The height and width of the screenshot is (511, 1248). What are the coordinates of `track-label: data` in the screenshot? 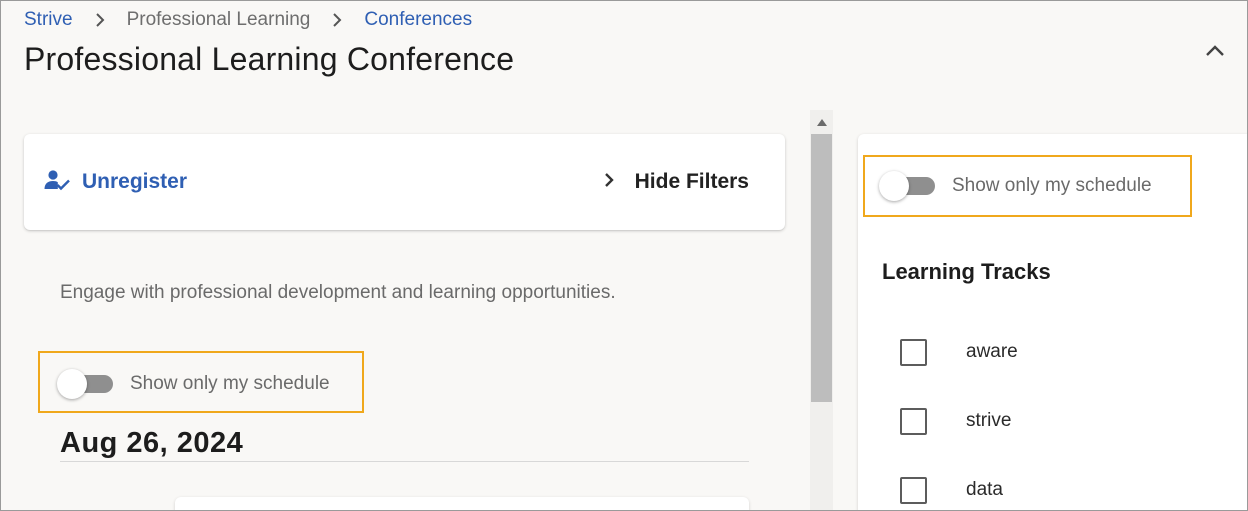 It's located at (984, 489).